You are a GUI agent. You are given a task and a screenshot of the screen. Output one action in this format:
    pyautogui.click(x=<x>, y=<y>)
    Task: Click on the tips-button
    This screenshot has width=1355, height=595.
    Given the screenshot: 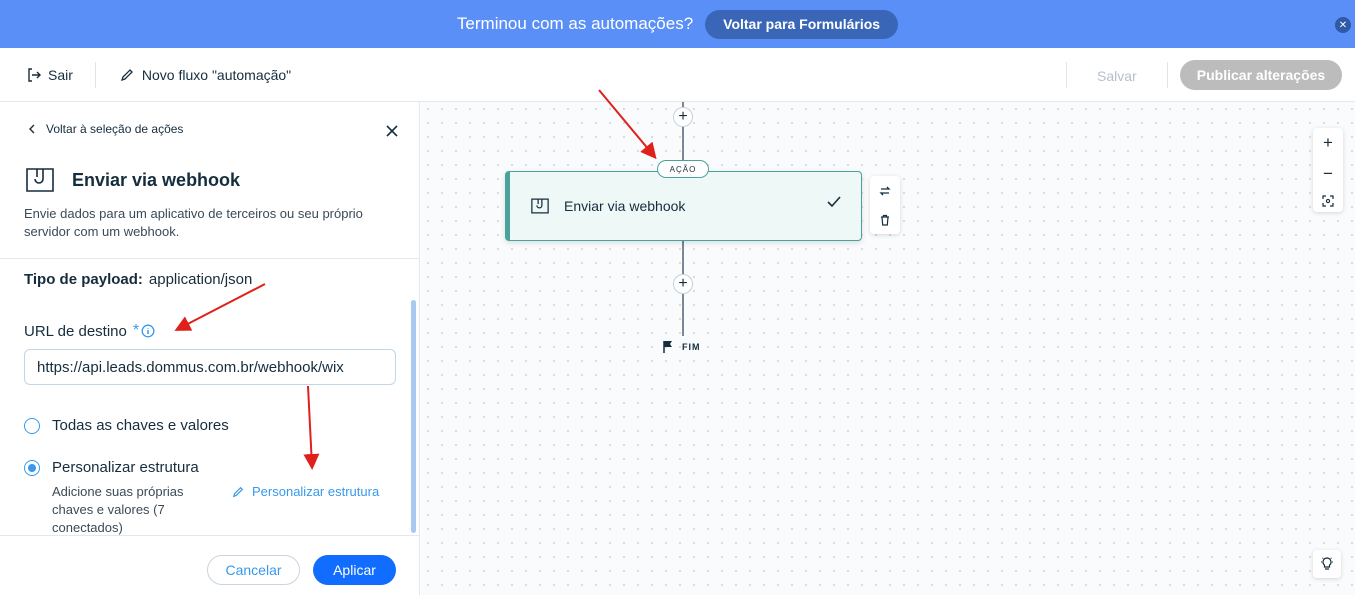 What is the action you would take?
    pyautogui.click(x=1327, y=564)
    